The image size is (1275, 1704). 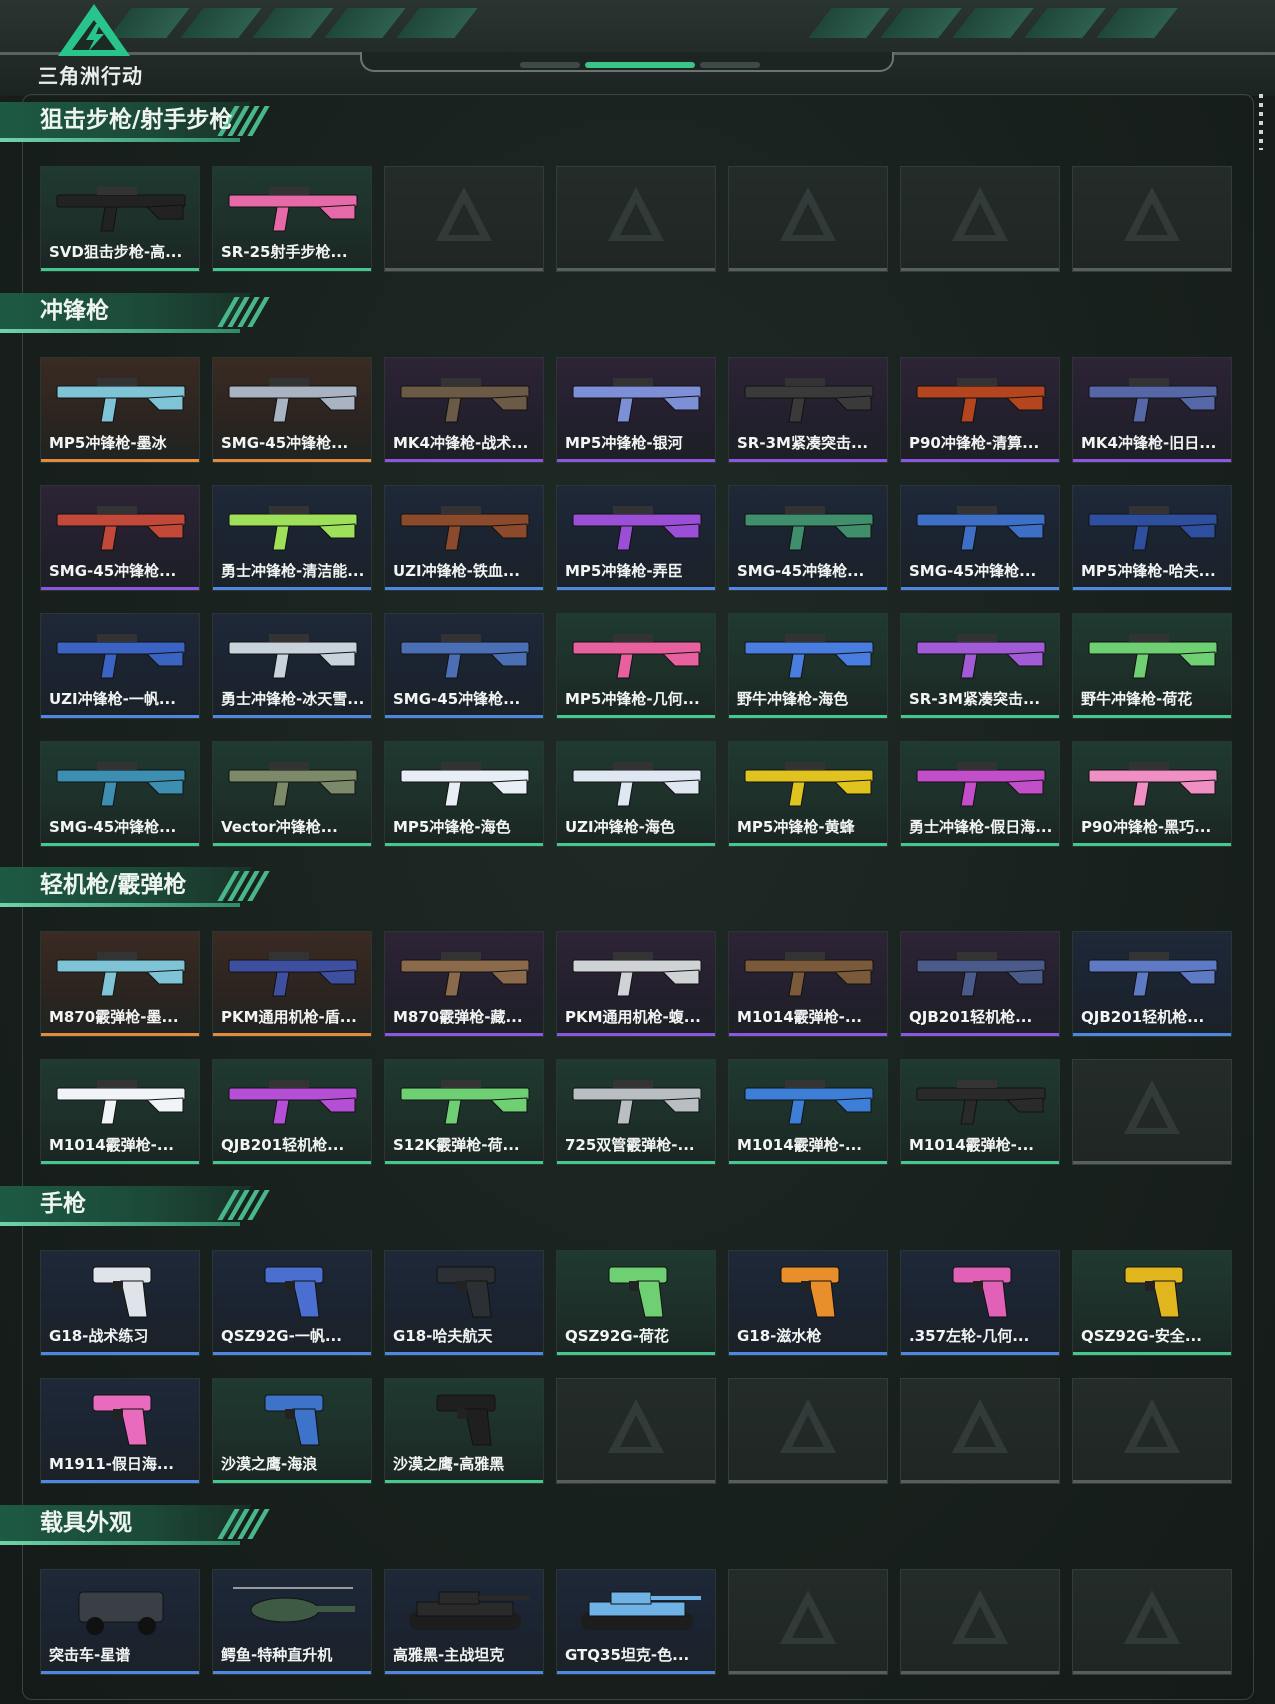 I want to click on item-label: MP5冲锋枪-海色, so click(x=452, y=827).